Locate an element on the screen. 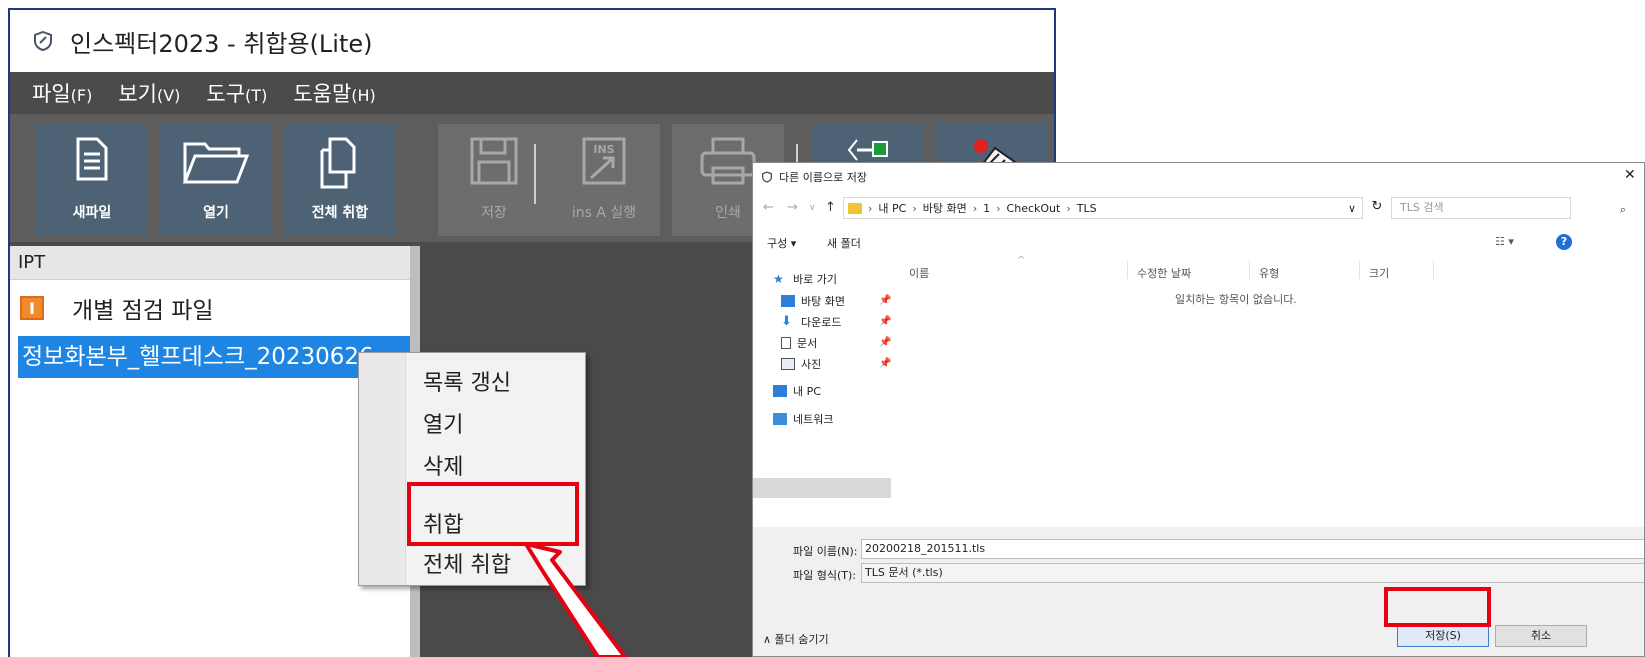 This screenshot has height=657, width=1645. app-title-bar: 인스펙터2023 - 취합용(Lite) is located at coordinates (532, 41).